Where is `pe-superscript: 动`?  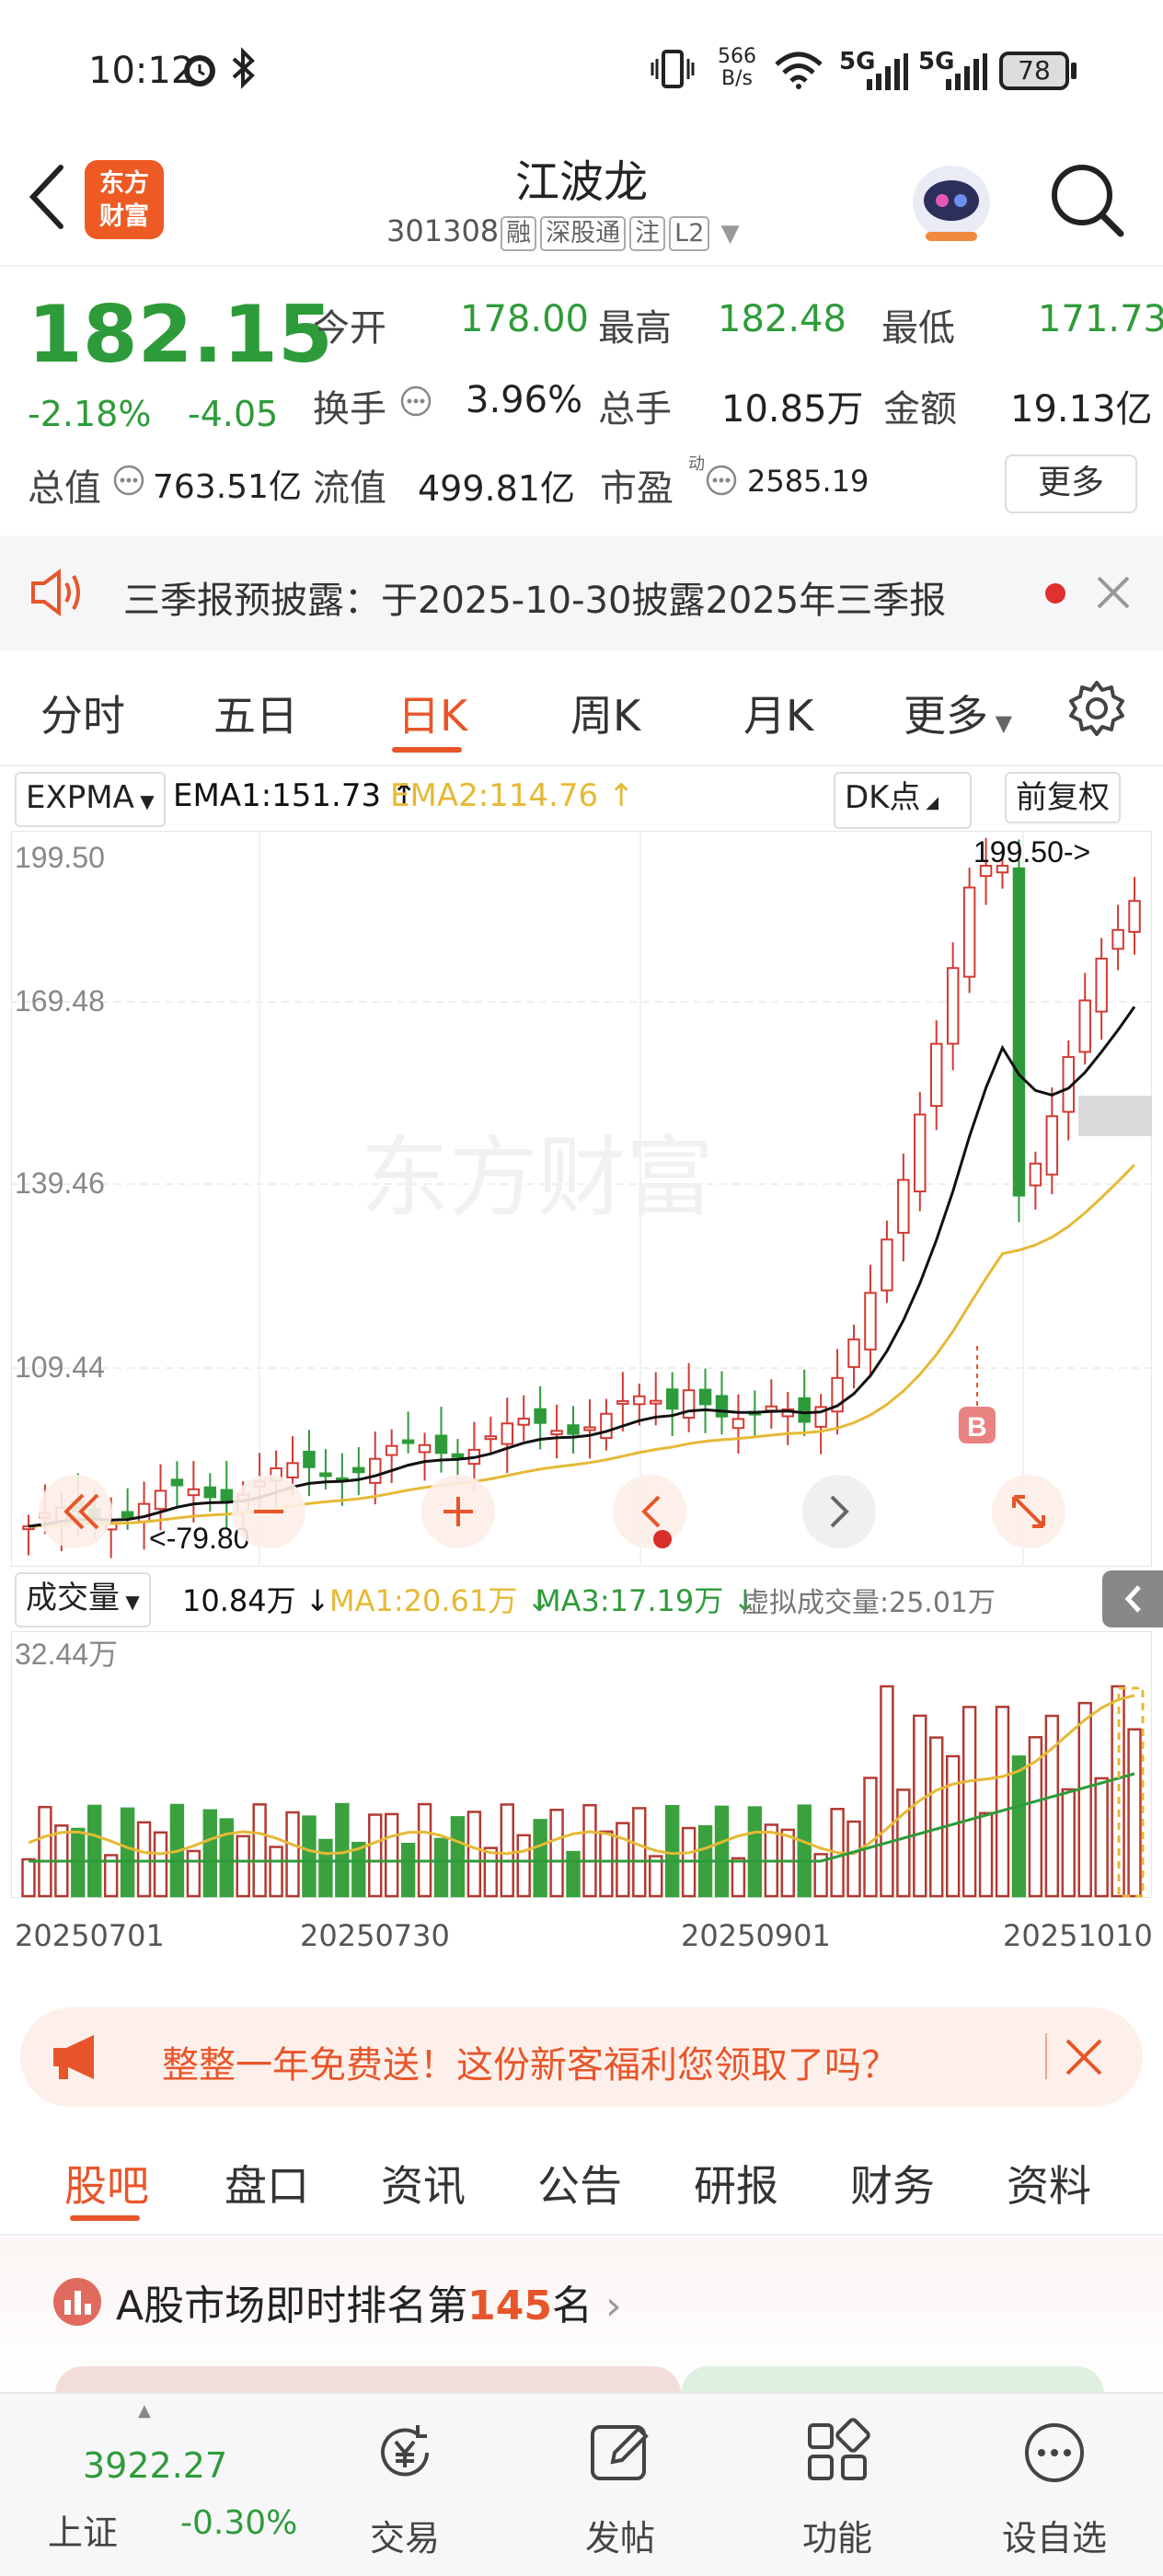 pe-superscript: 动 is located at coordinates (696, 464).